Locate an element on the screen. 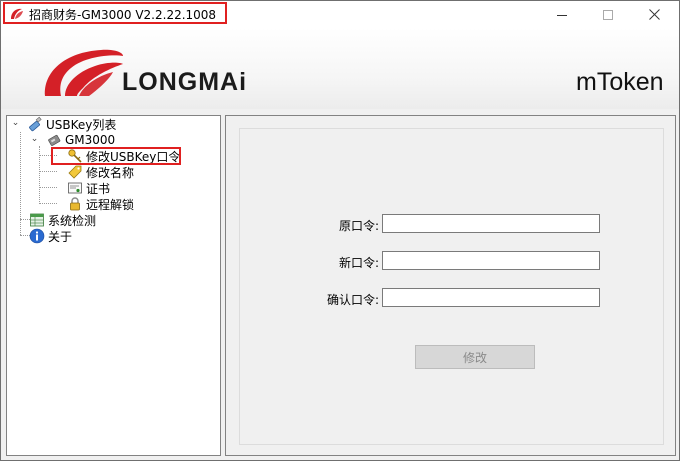  longmai-logo-icon is located at coordinates (83, 74).